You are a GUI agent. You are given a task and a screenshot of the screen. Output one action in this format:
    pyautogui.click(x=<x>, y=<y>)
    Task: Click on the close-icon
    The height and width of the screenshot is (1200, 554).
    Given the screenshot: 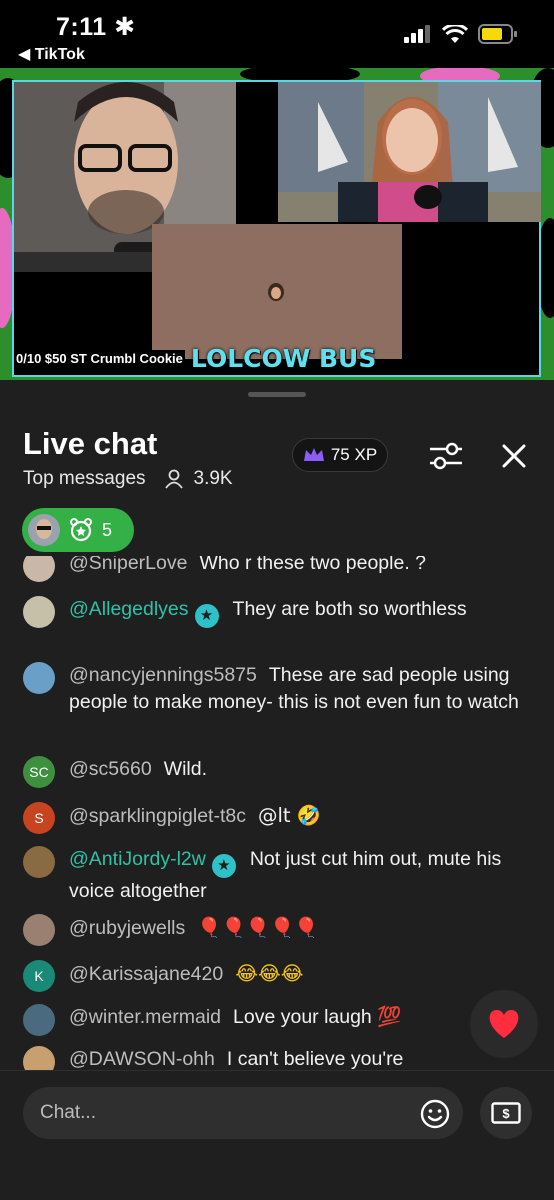 What is the action you would take?
    pyautogui.click(x=514, y=456)
    